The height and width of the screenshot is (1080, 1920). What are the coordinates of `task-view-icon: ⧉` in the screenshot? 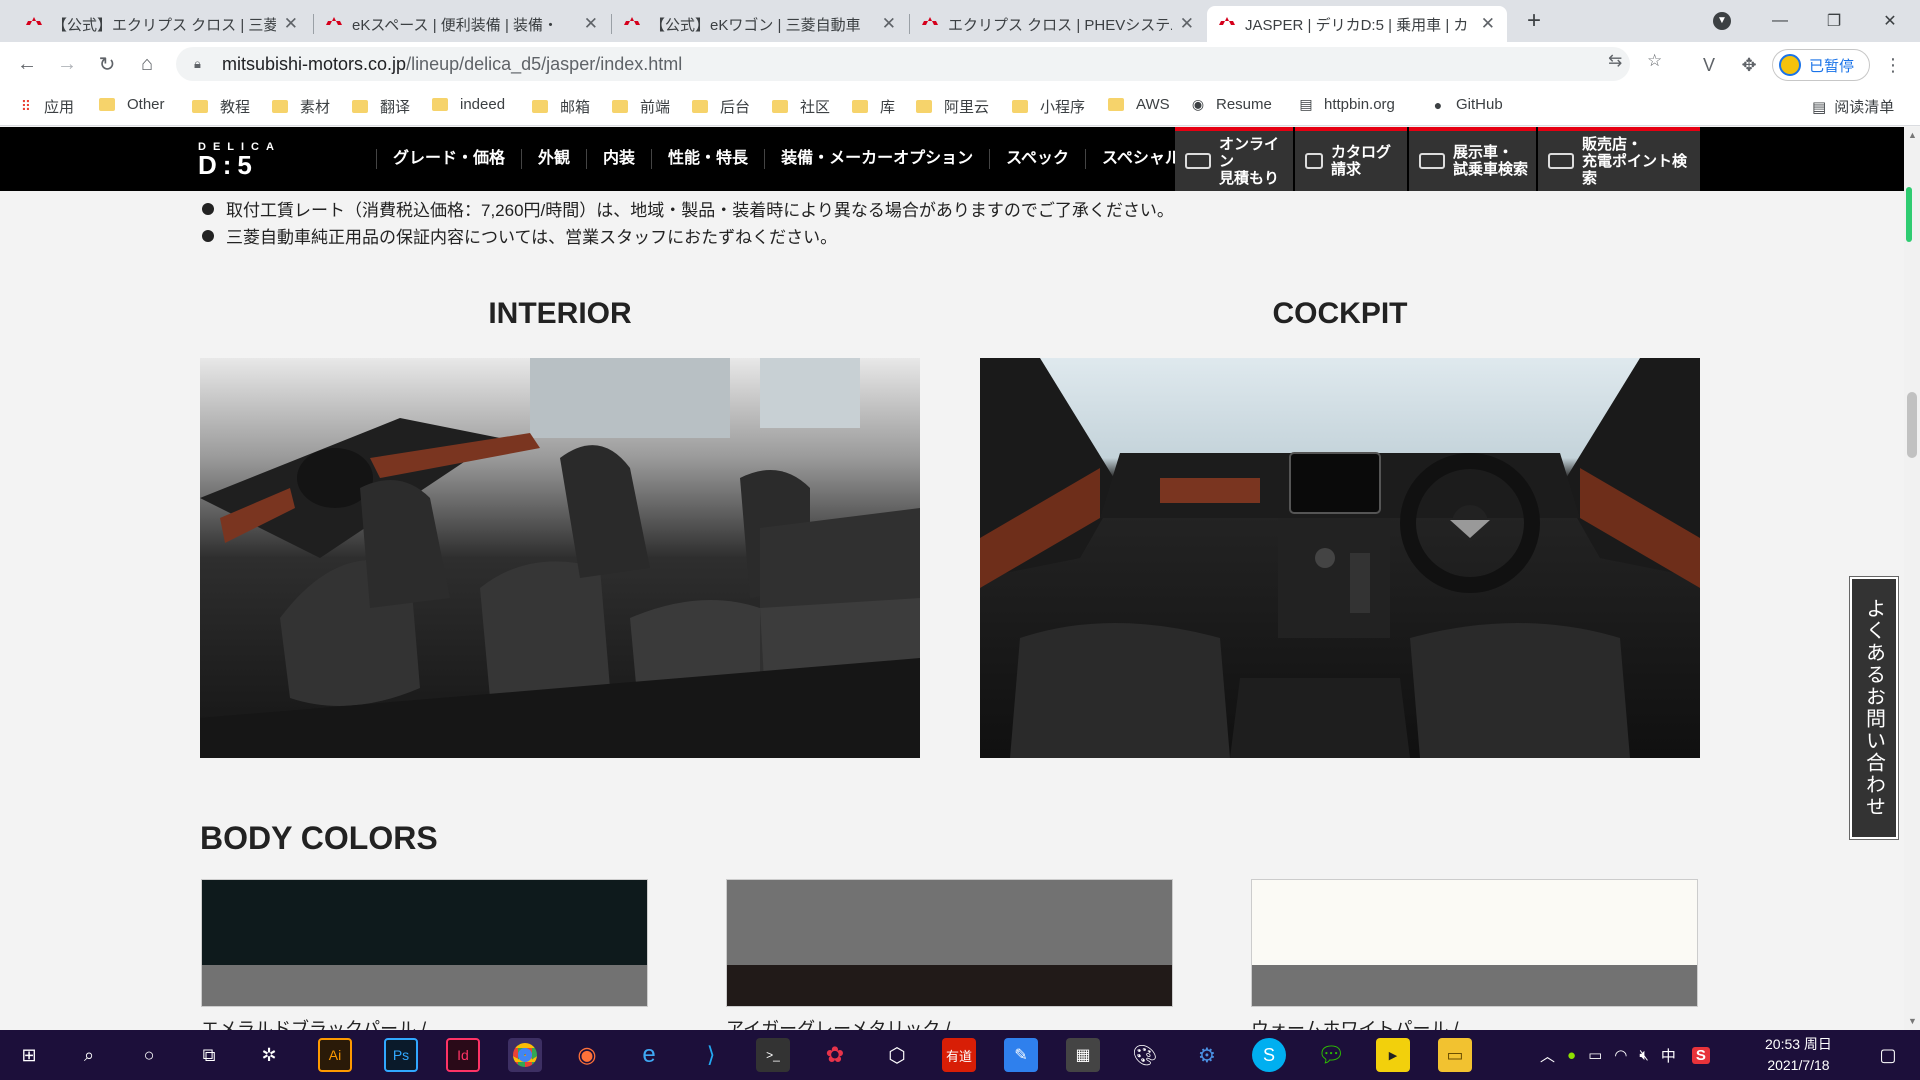 It's located at (209, 1055).